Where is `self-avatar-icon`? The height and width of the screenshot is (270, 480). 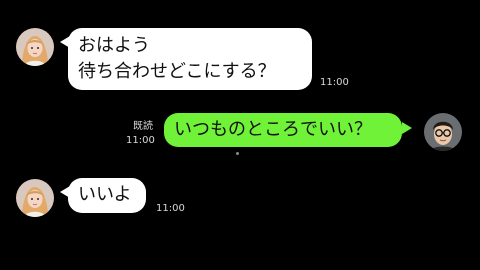 self-avatar-icon is located at coordinates (443, 132).